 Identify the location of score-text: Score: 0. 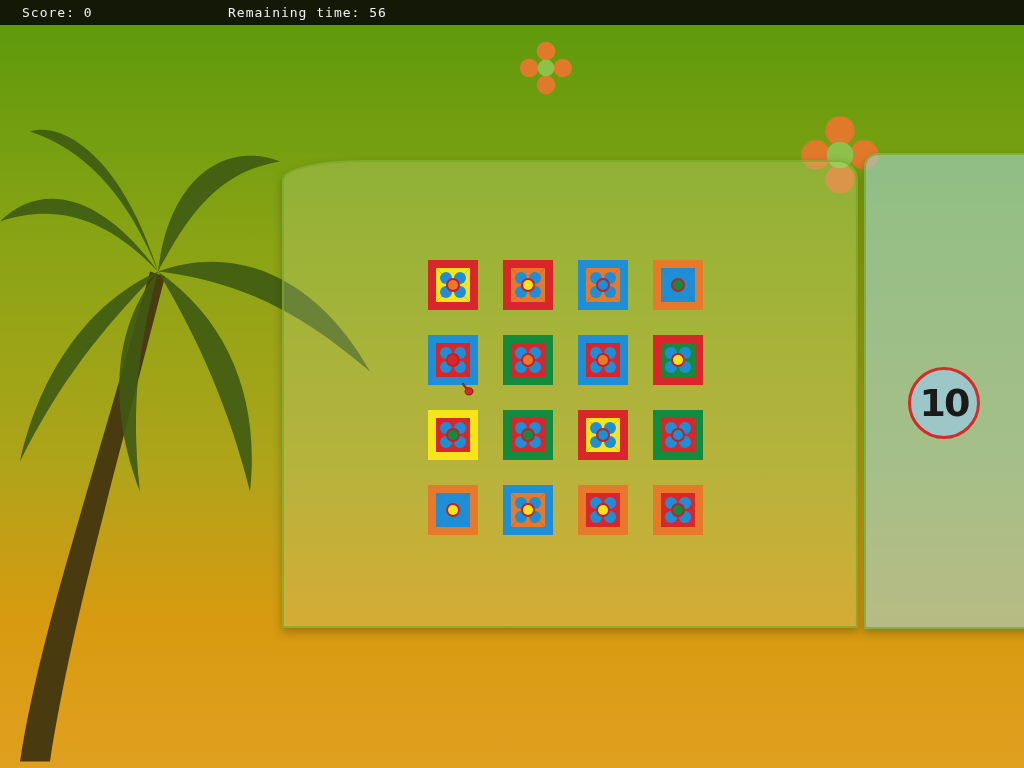
(58, 12).